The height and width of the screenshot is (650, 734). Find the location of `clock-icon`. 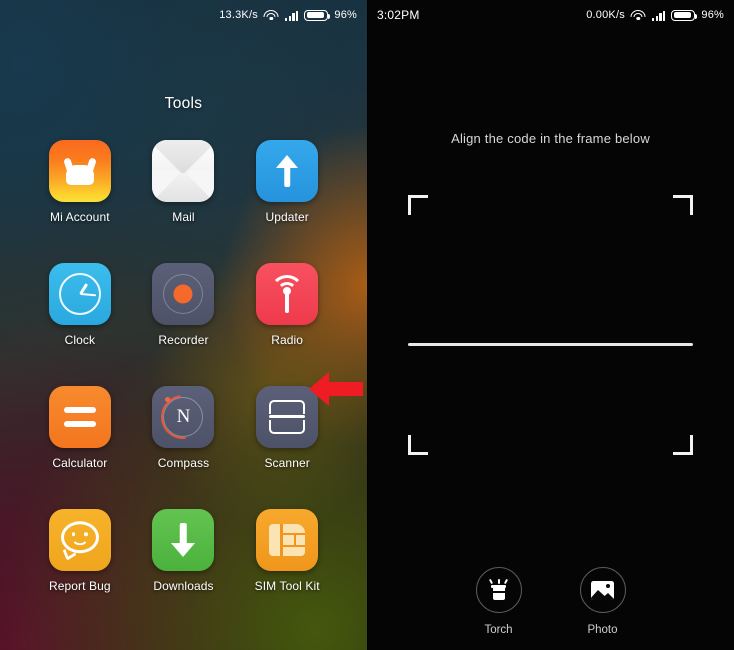

clock-icon is located at coordinates (79, 294).